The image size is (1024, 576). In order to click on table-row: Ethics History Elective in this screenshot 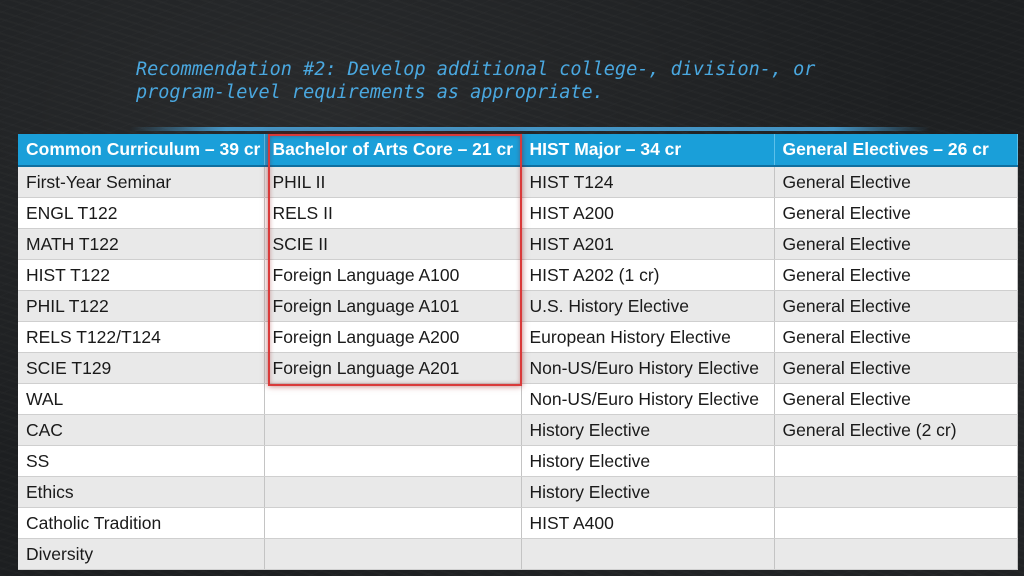, I will do `click(518, 492)`.